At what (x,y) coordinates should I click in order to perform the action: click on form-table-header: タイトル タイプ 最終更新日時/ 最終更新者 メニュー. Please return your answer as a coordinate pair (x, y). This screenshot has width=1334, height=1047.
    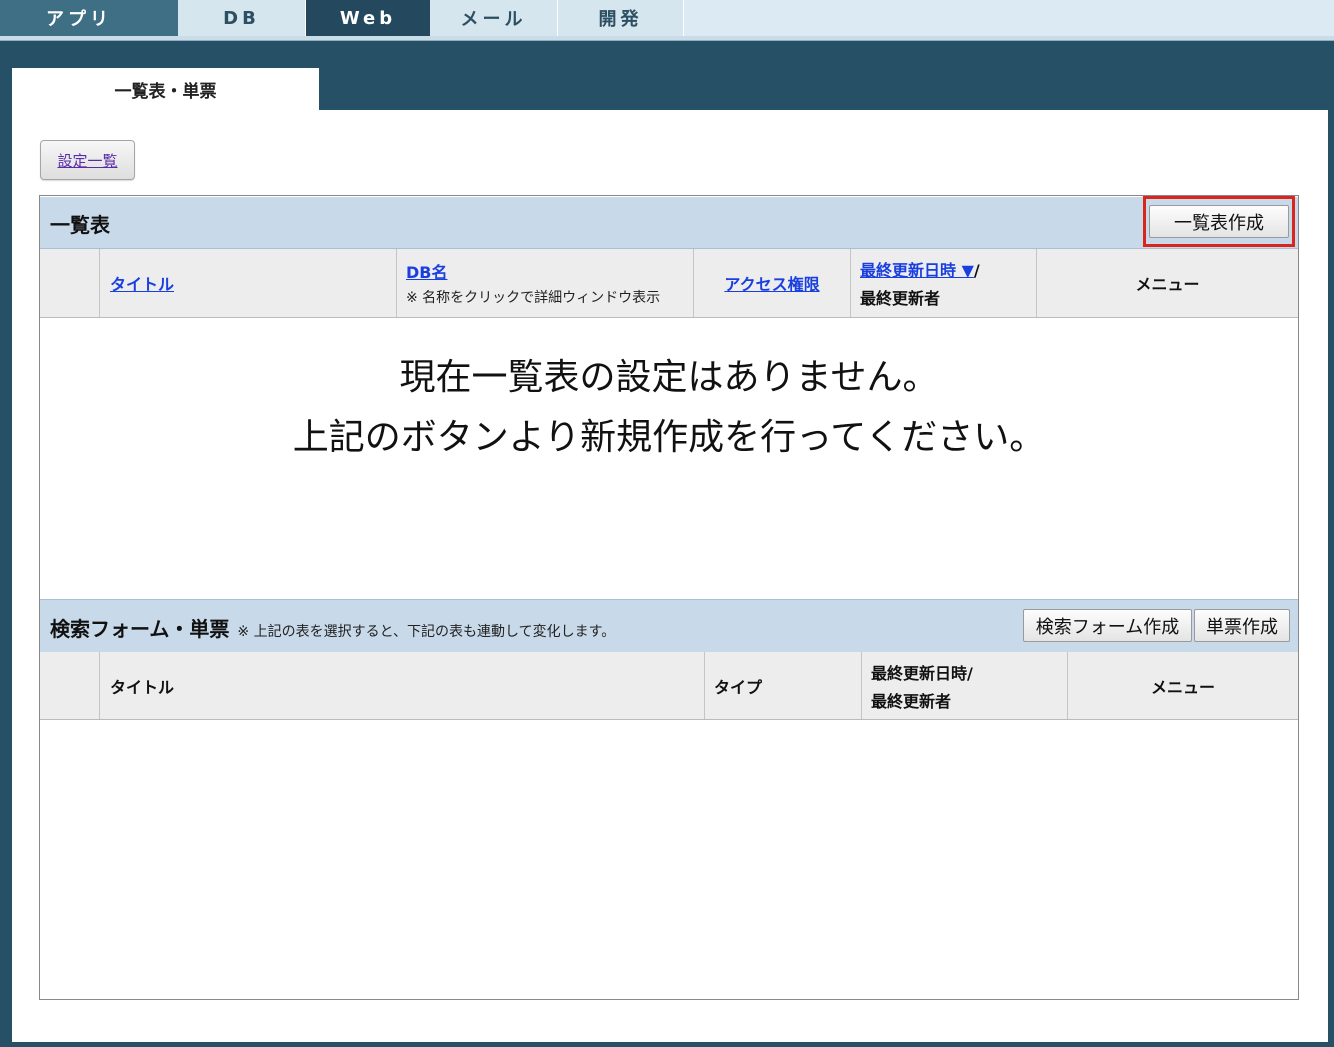
    Looking at the image, I should click on (669, 686).